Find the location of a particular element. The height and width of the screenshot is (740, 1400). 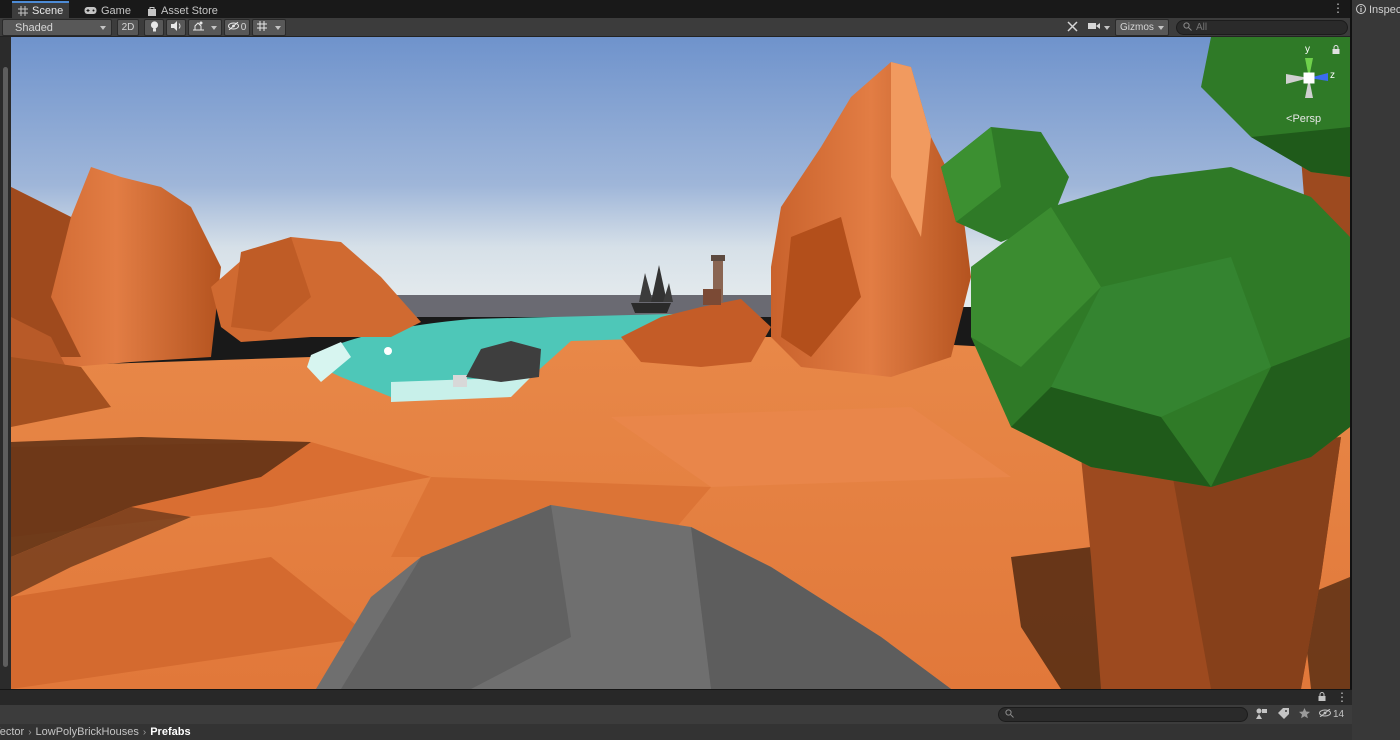

mode-2d-toggle: 2D is located at coordinates (128, 27).